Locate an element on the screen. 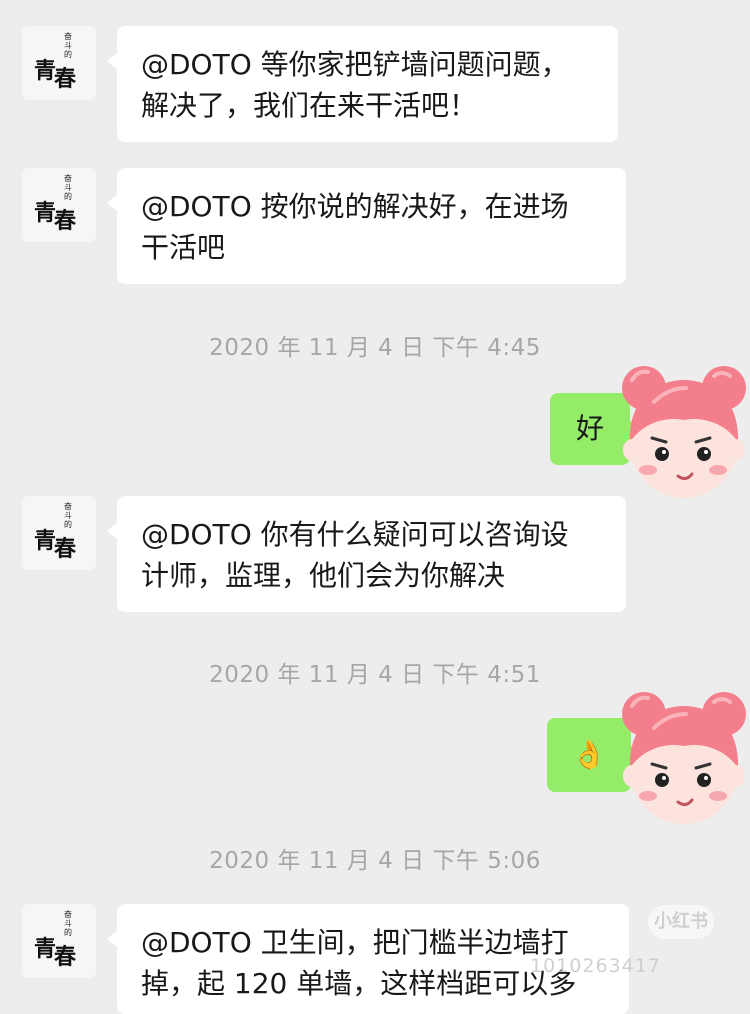  message-line: @DOTO 等你家把铲墙问题问题， is located at coordinates (355, 64).